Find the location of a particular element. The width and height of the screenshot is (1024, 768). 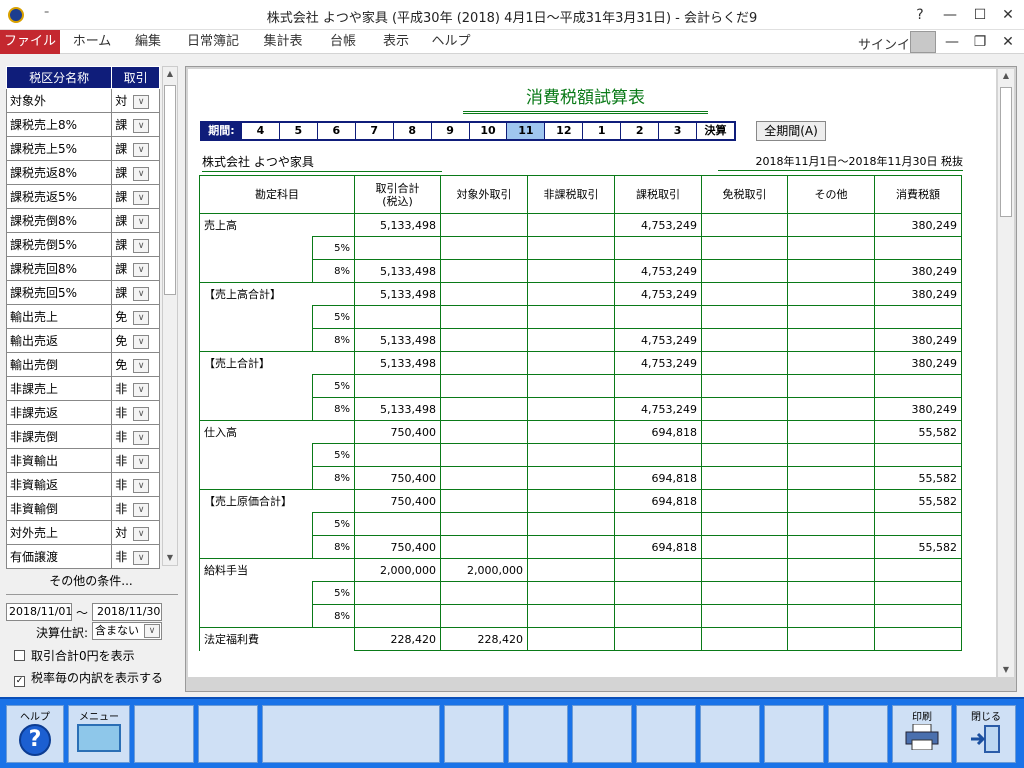

ribbon-minimize-button: — is located at coordinates (952, 42).